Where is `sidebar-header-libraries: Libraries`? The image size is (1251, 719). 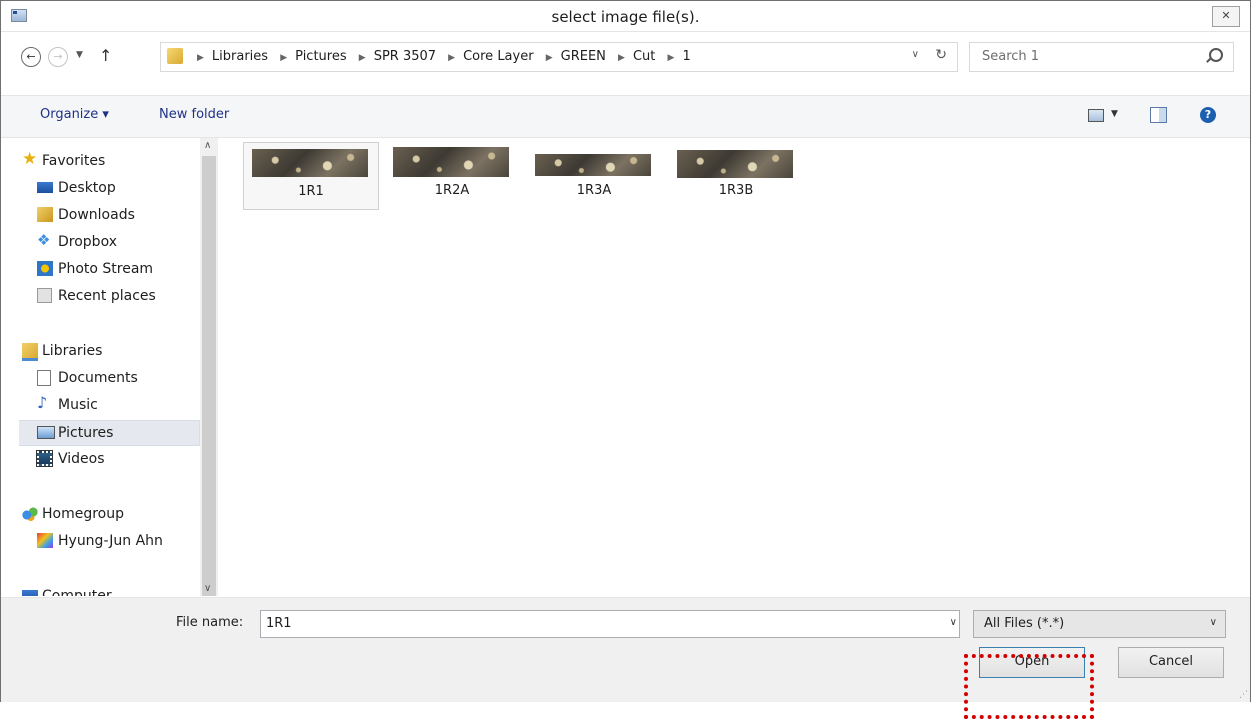
sidebar-header-libraries: Libraries is located at coordinates (109, 351).